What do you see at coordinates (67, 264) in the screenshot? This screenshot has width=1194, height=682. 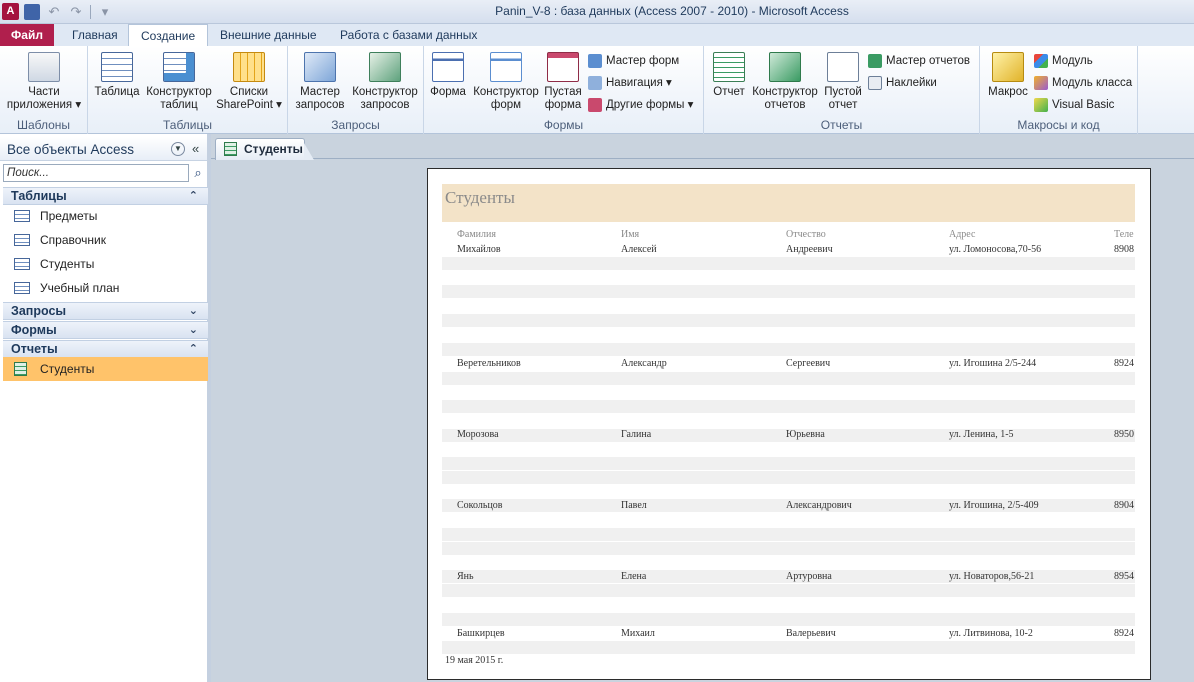 I see `nav-item-label: Студенты` at bounding box center [67, 264].